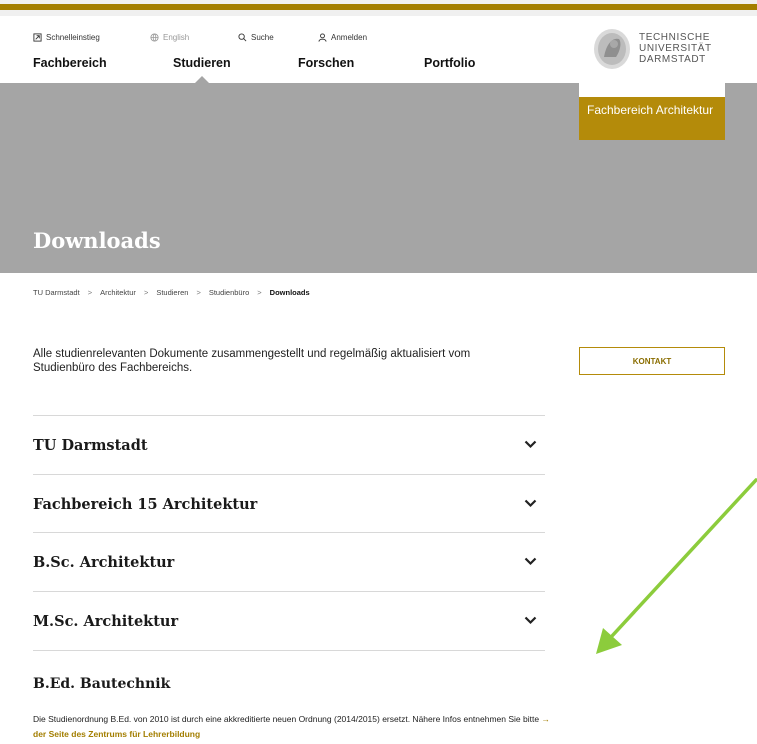 The width and height of the screenshot is (757, 744). What do you see at coordinates (154, 37) in the screenshot?
I see `globe-icon` at bounding box center [154, 37].